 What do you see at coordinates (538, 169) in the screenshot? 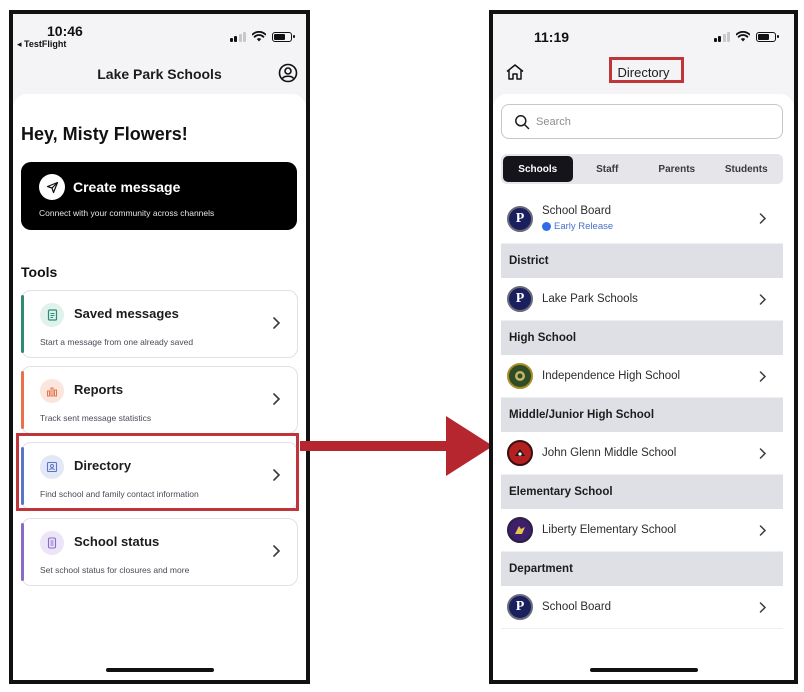
I see `tab-schools: Schools` at bounding box center [538, 169].